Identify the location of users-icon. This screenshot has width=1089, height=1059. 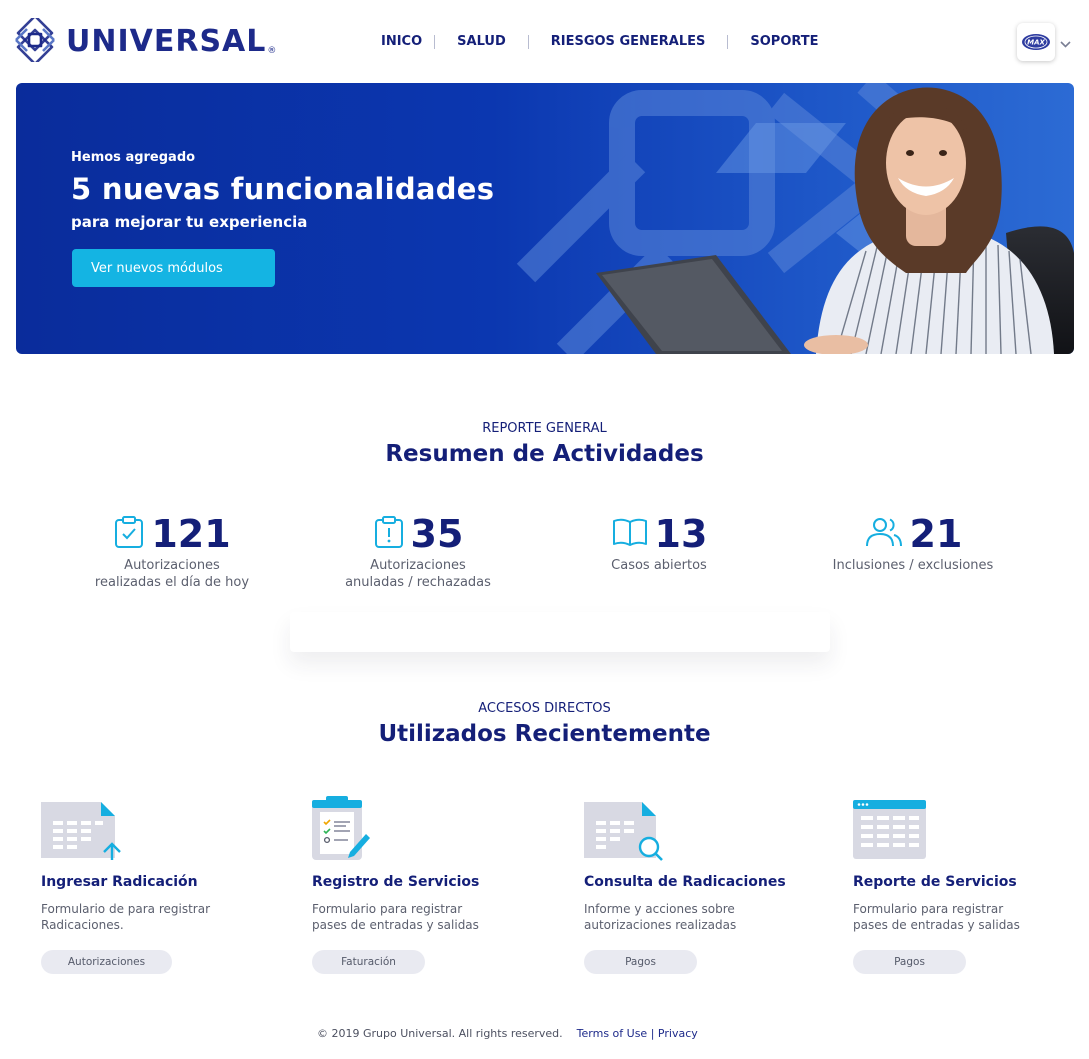
(884, 534).